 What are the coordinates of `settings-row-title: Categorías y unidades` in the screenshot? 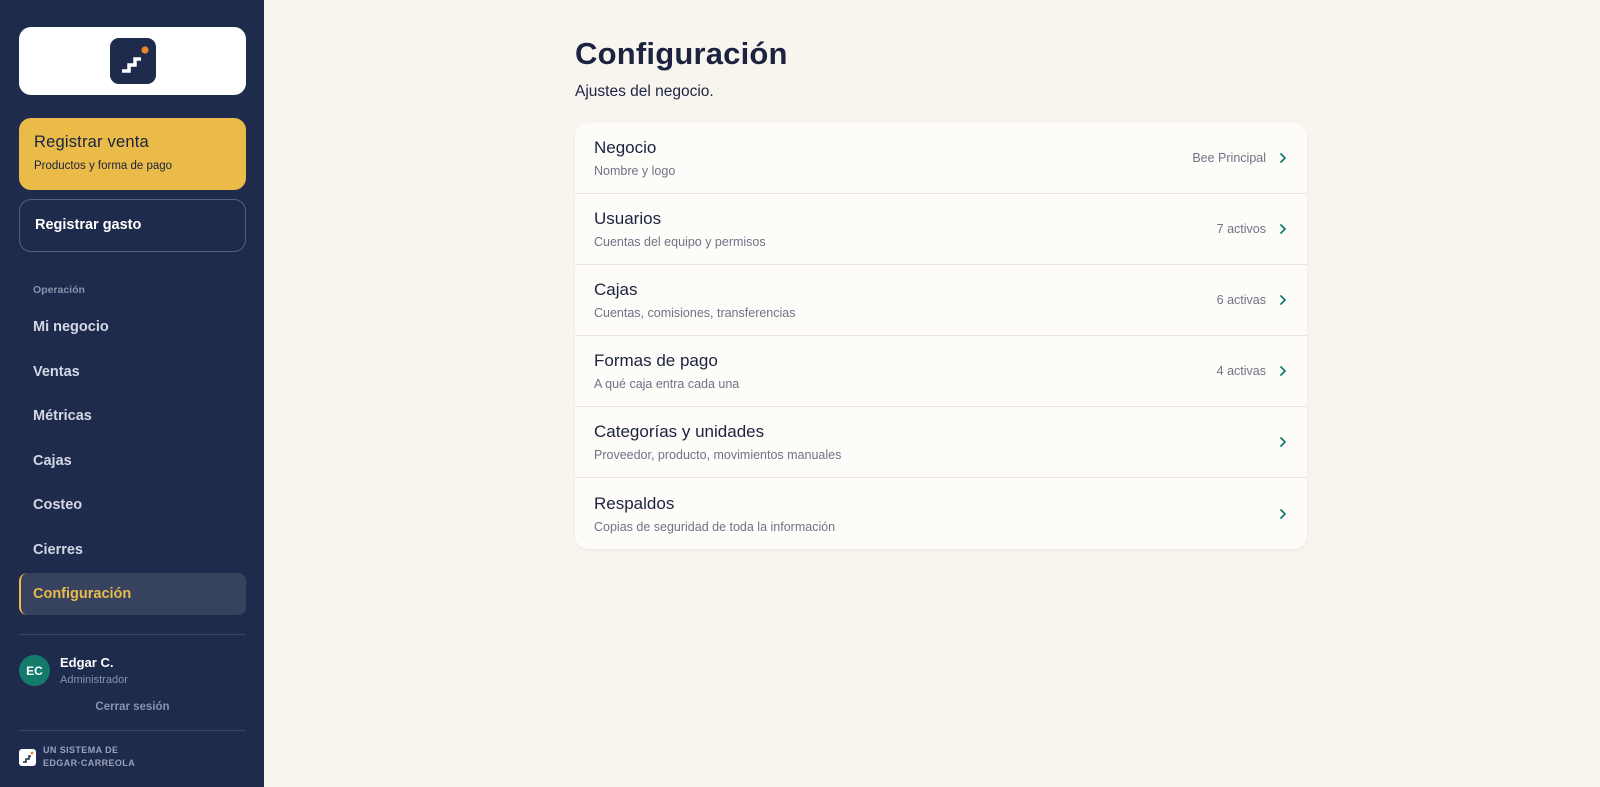 It's located at (679, 431).